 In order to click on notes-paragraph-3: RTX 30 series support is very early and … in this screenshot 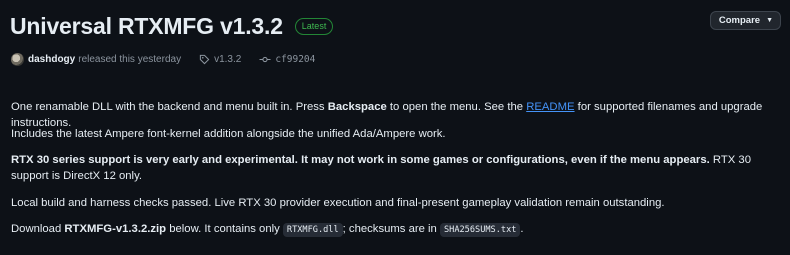, I will do `click(395, 168)`.